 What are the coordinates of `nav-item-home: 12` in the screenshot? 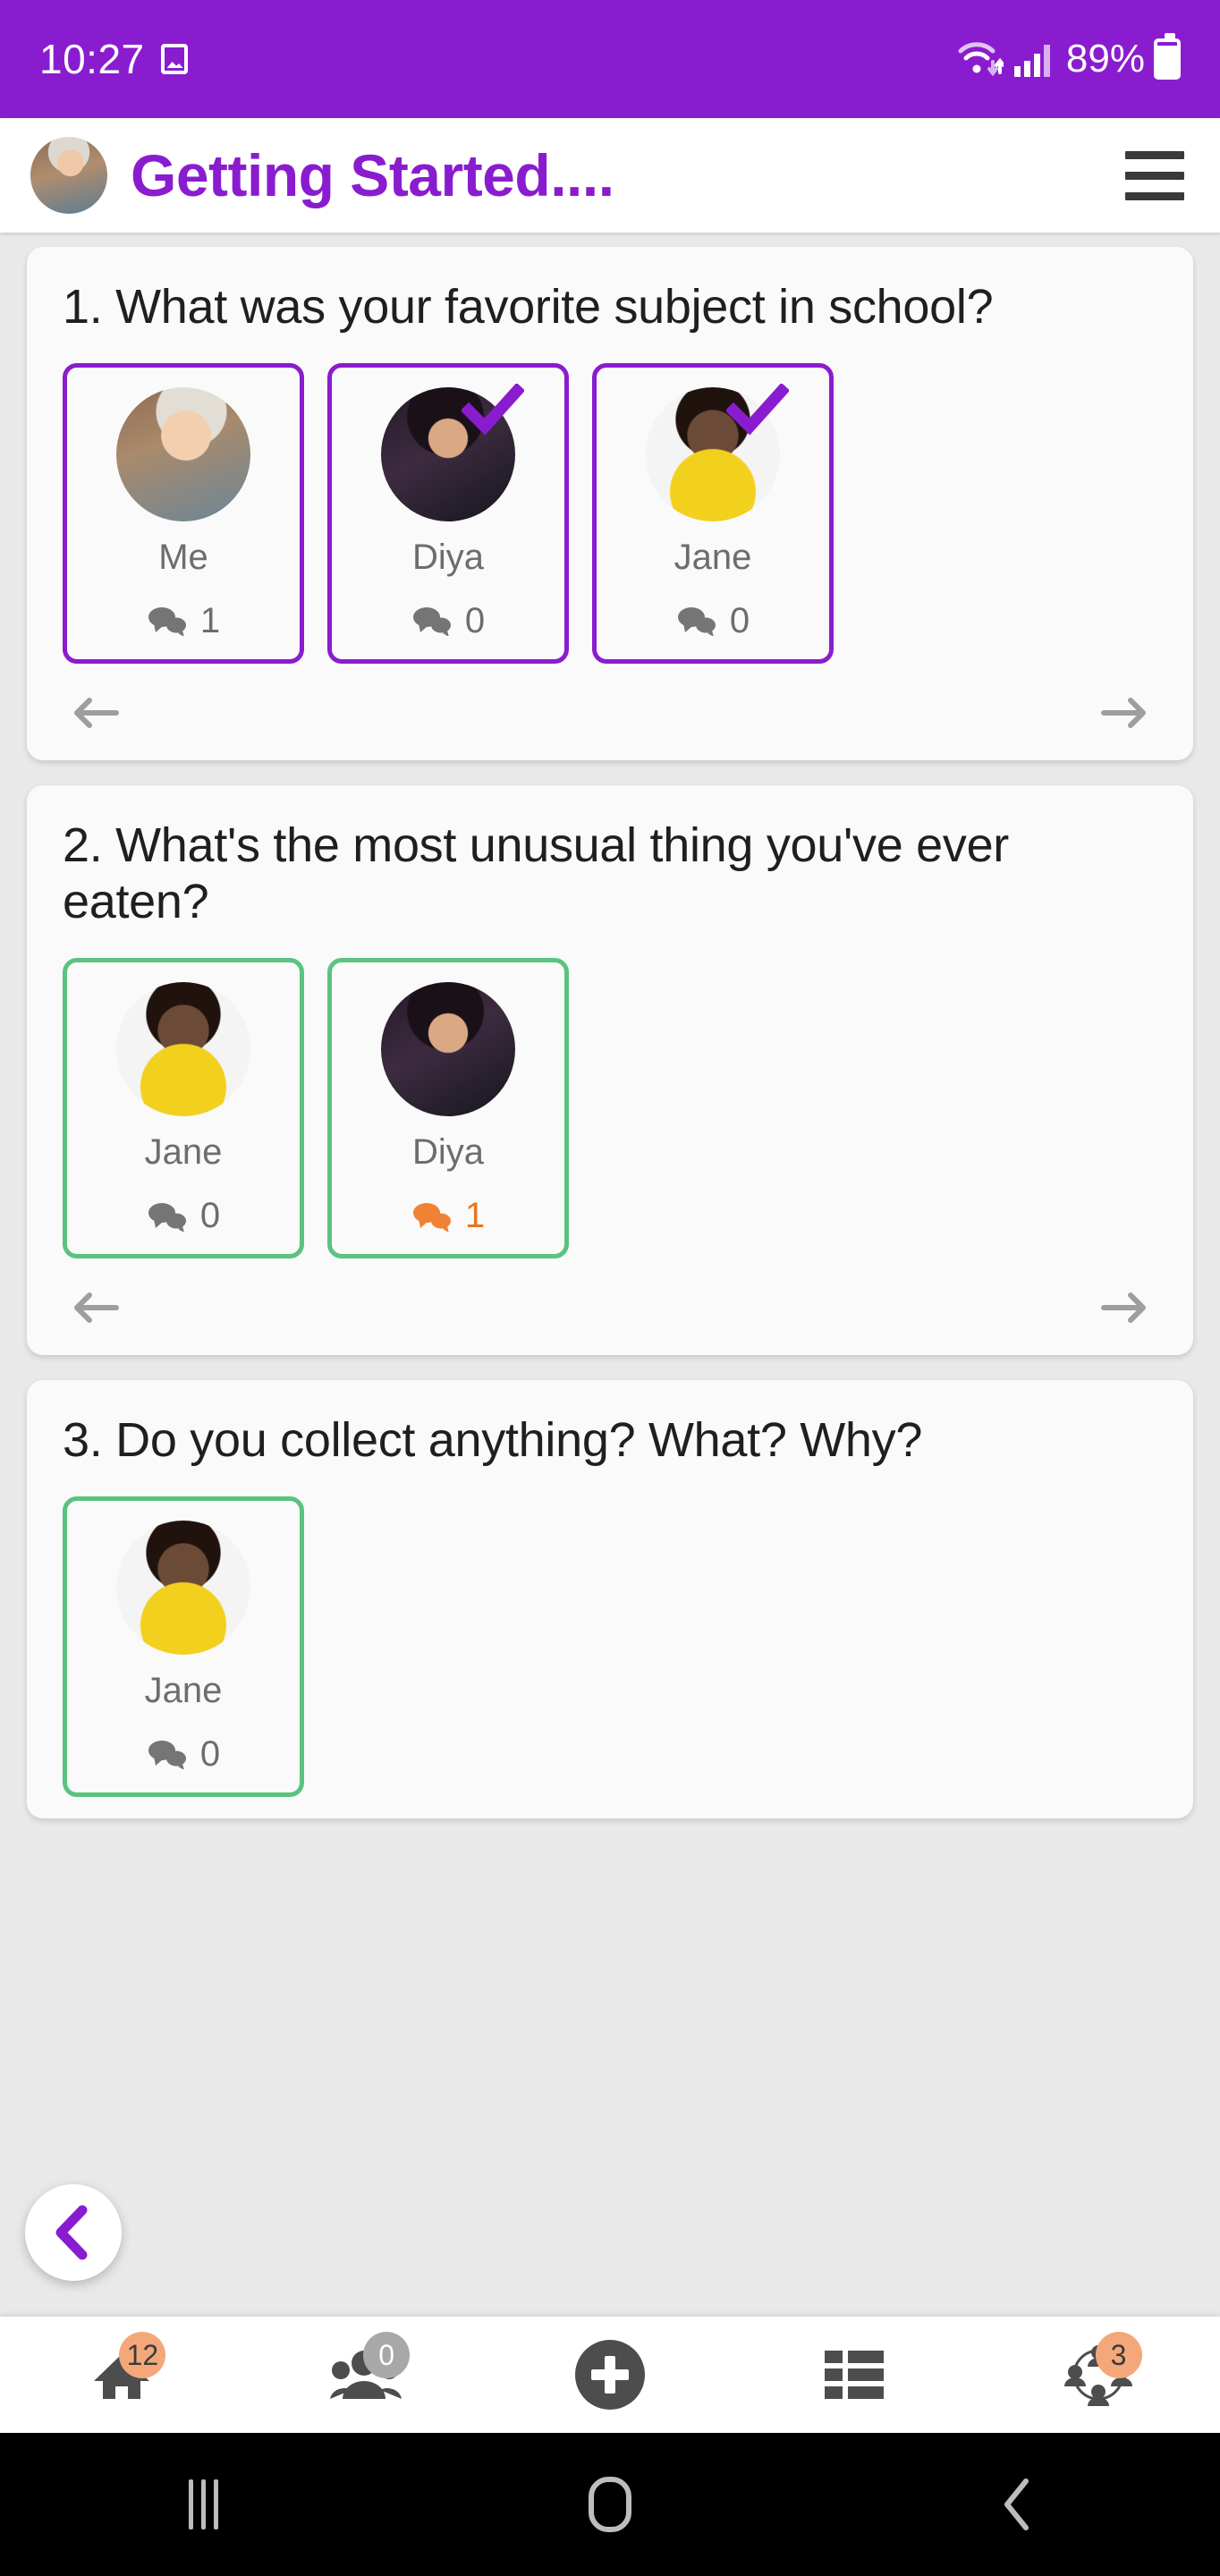 It's located at (122, 2374).